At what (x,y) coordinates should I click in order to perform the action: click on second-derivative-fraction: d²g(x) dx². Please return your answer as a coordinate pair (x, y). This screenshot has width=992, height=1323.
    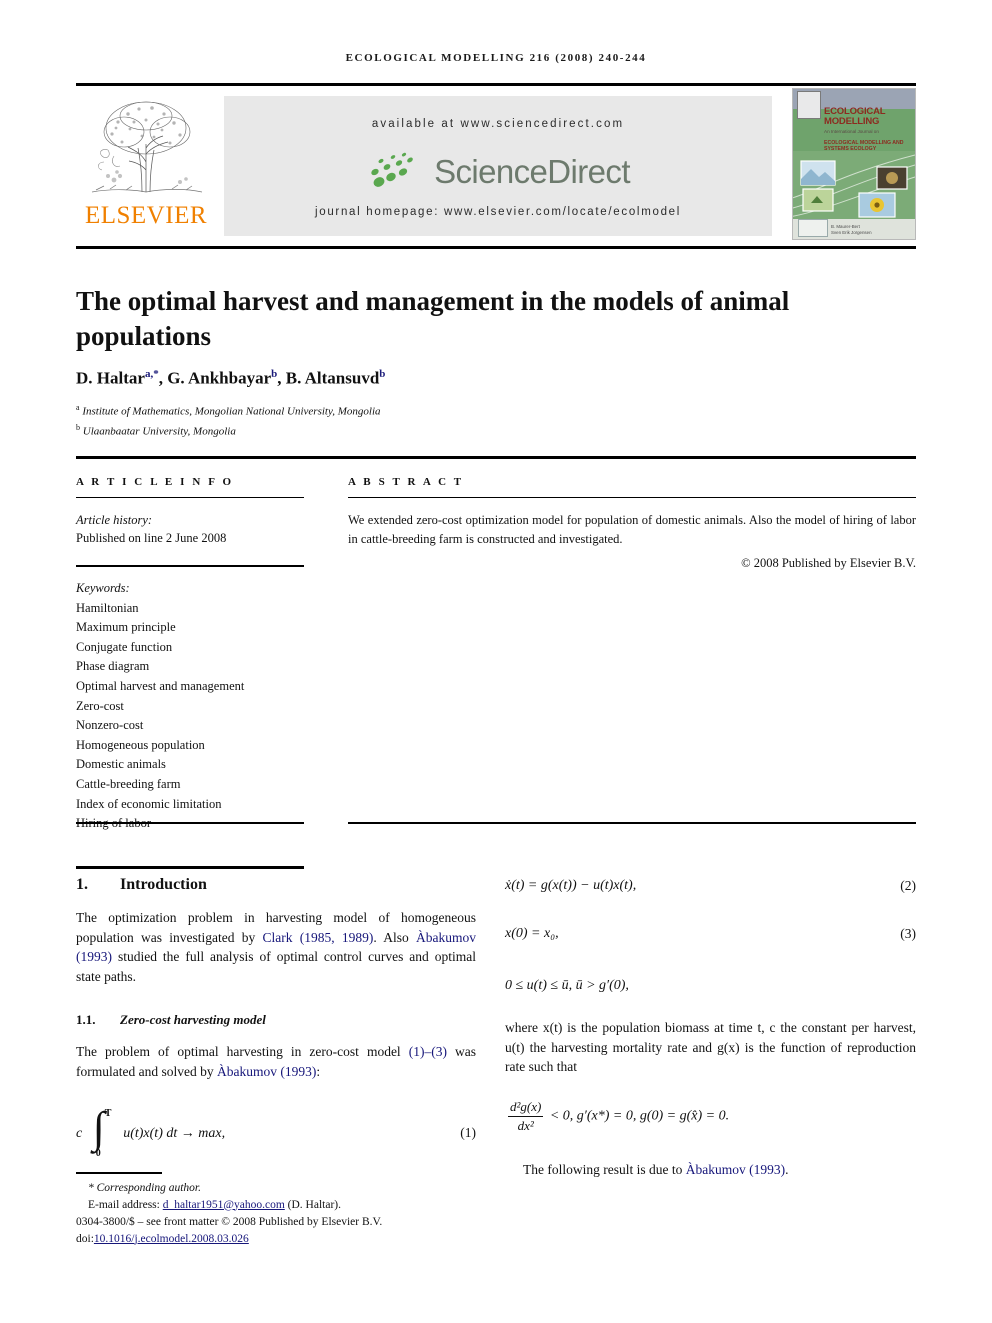
    Looking at the image, I should click on (526, 1116).